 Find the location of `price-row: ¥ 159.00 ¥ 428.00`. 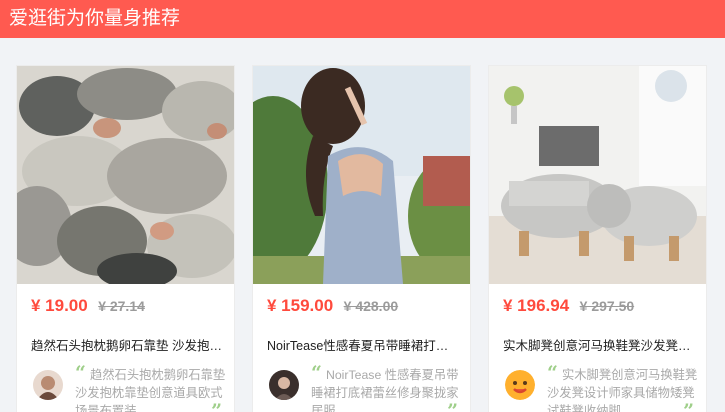

price-row: ¥ 159.00 ¥ 428.00 is located at coordinates (361, 304).